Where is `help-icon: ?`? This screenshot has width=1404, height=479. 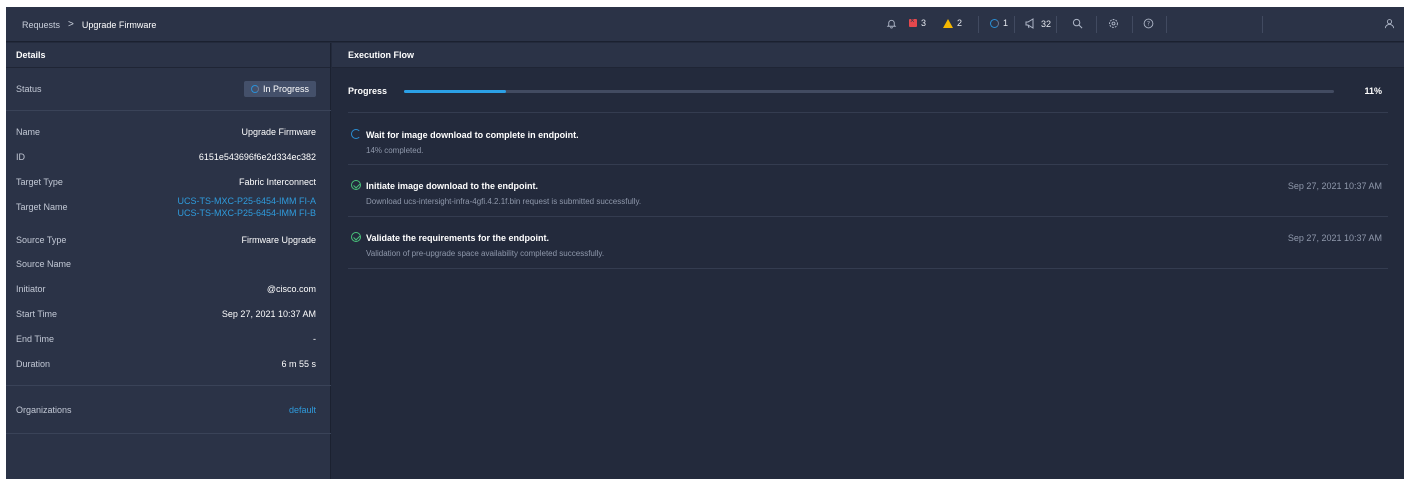 help-icon: ? is located at coordinates (1148, 23).